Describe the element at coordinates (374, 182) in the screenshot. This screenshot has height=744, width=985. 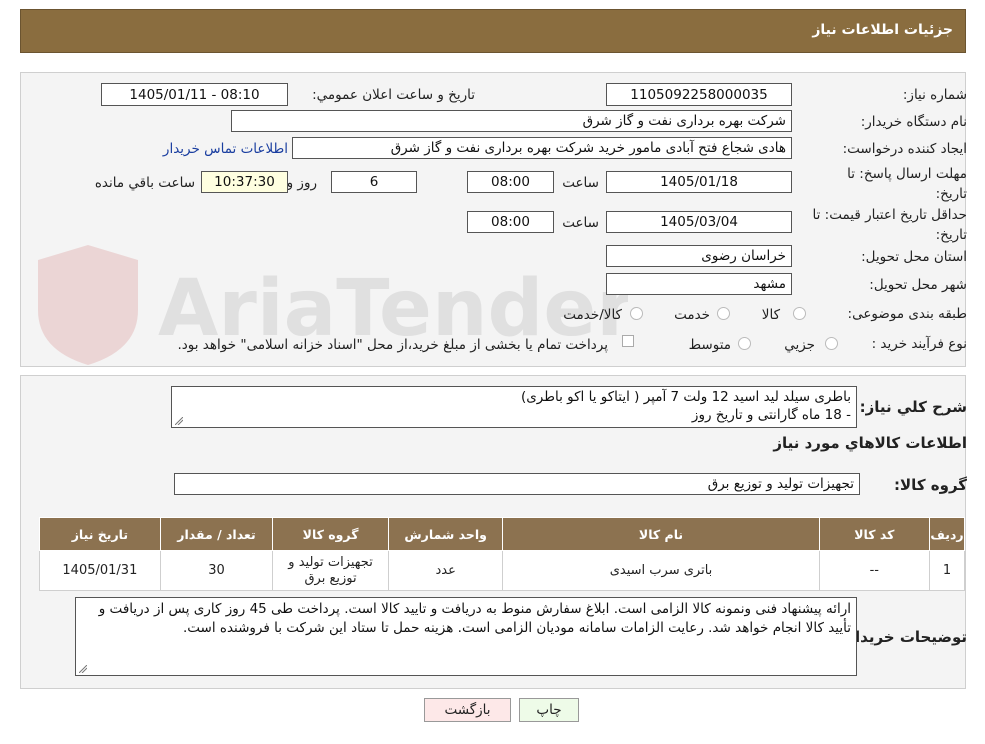
I see `days-field: 6` at that location.